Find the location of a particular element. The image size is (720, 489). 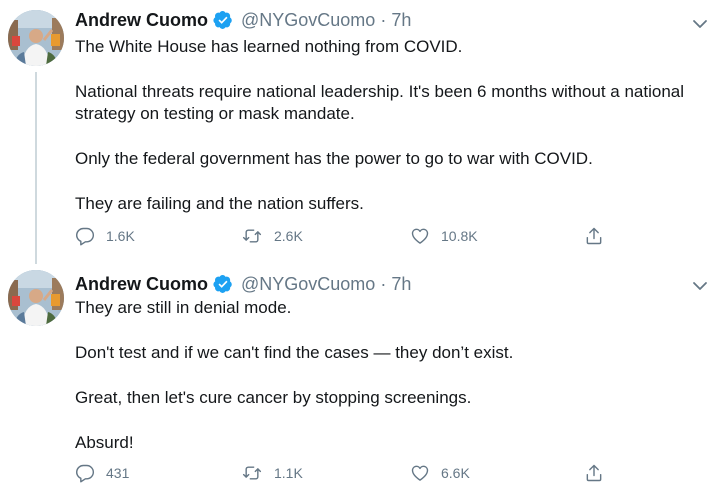

tweet-paragraph: Absurd! is located at coordinates (104, 442).